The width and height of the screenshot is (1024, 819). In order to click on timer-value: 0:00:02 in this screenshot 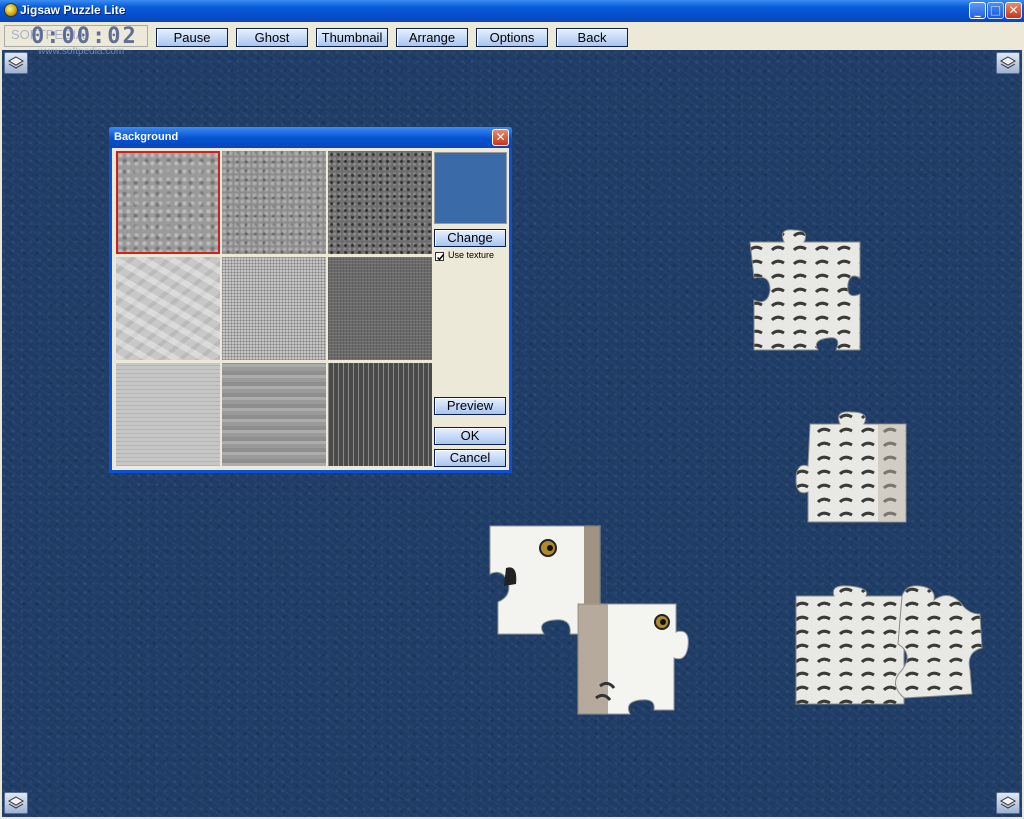, I will do `click(84, 36)`.